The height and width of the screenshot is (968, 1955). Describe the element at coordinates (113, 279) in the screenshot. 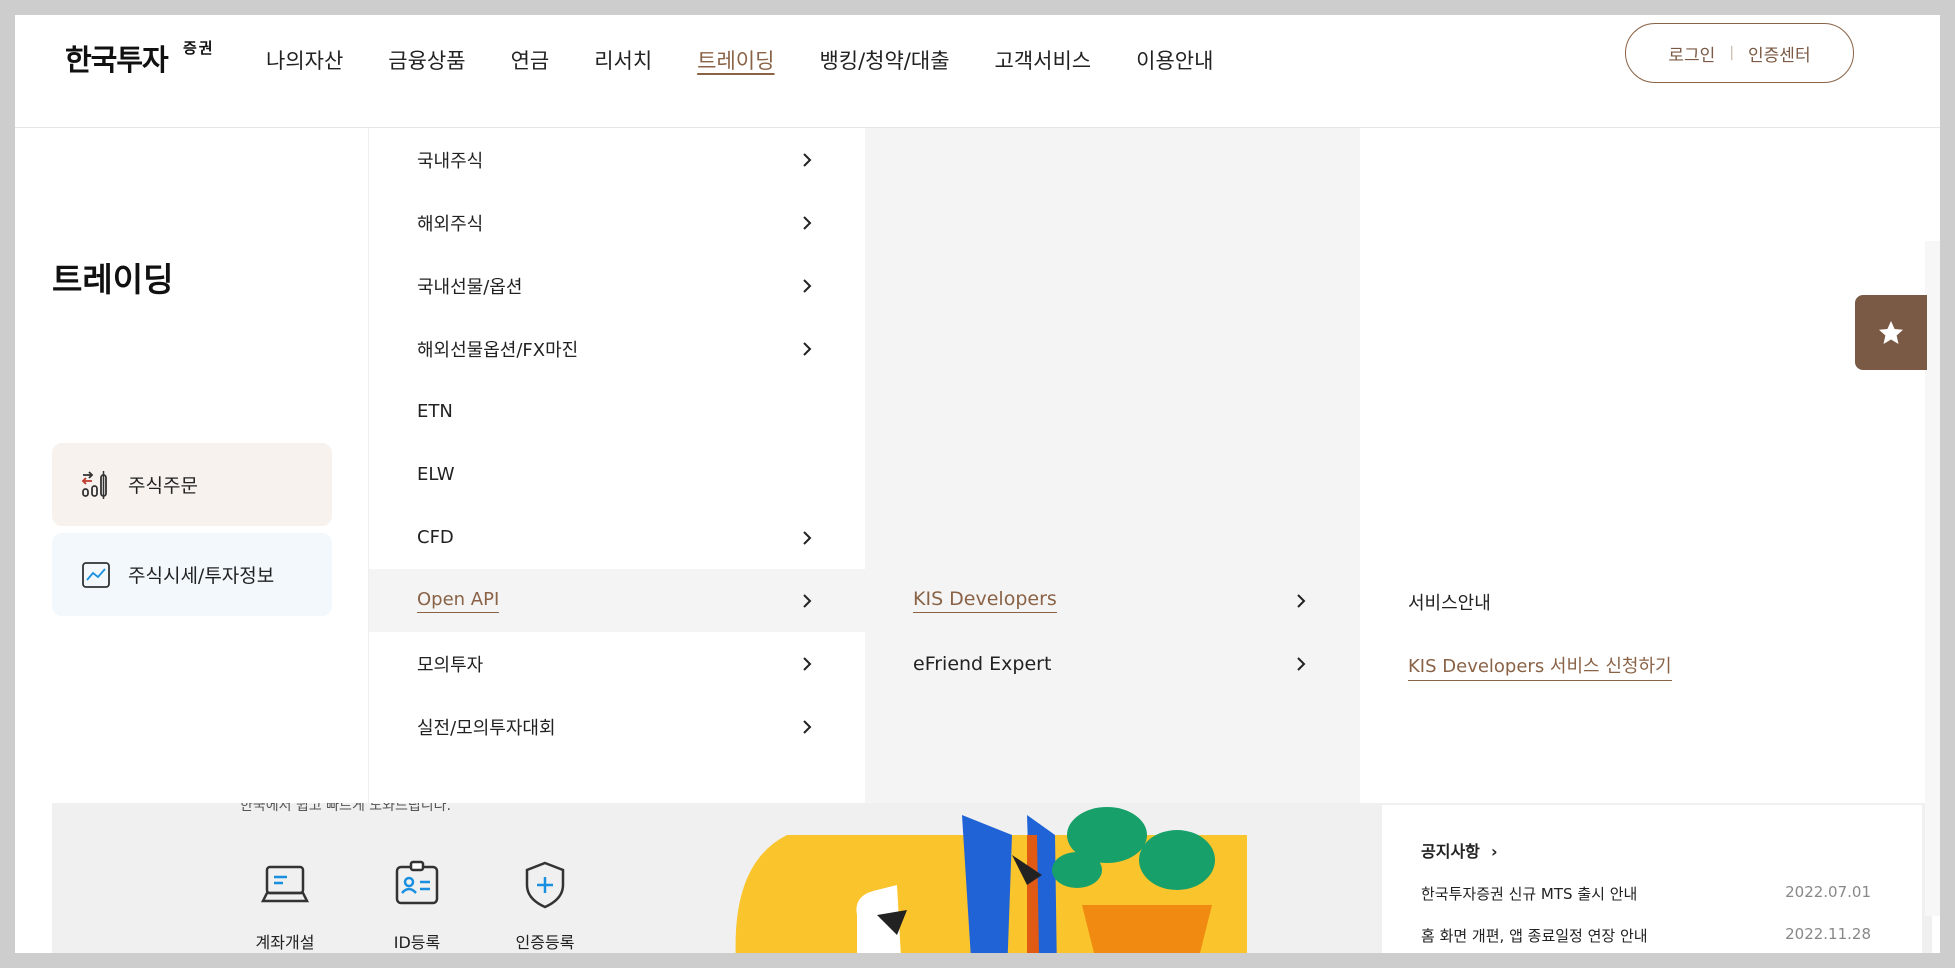

I see `mega-menu-title: 트레이딩` at that location.